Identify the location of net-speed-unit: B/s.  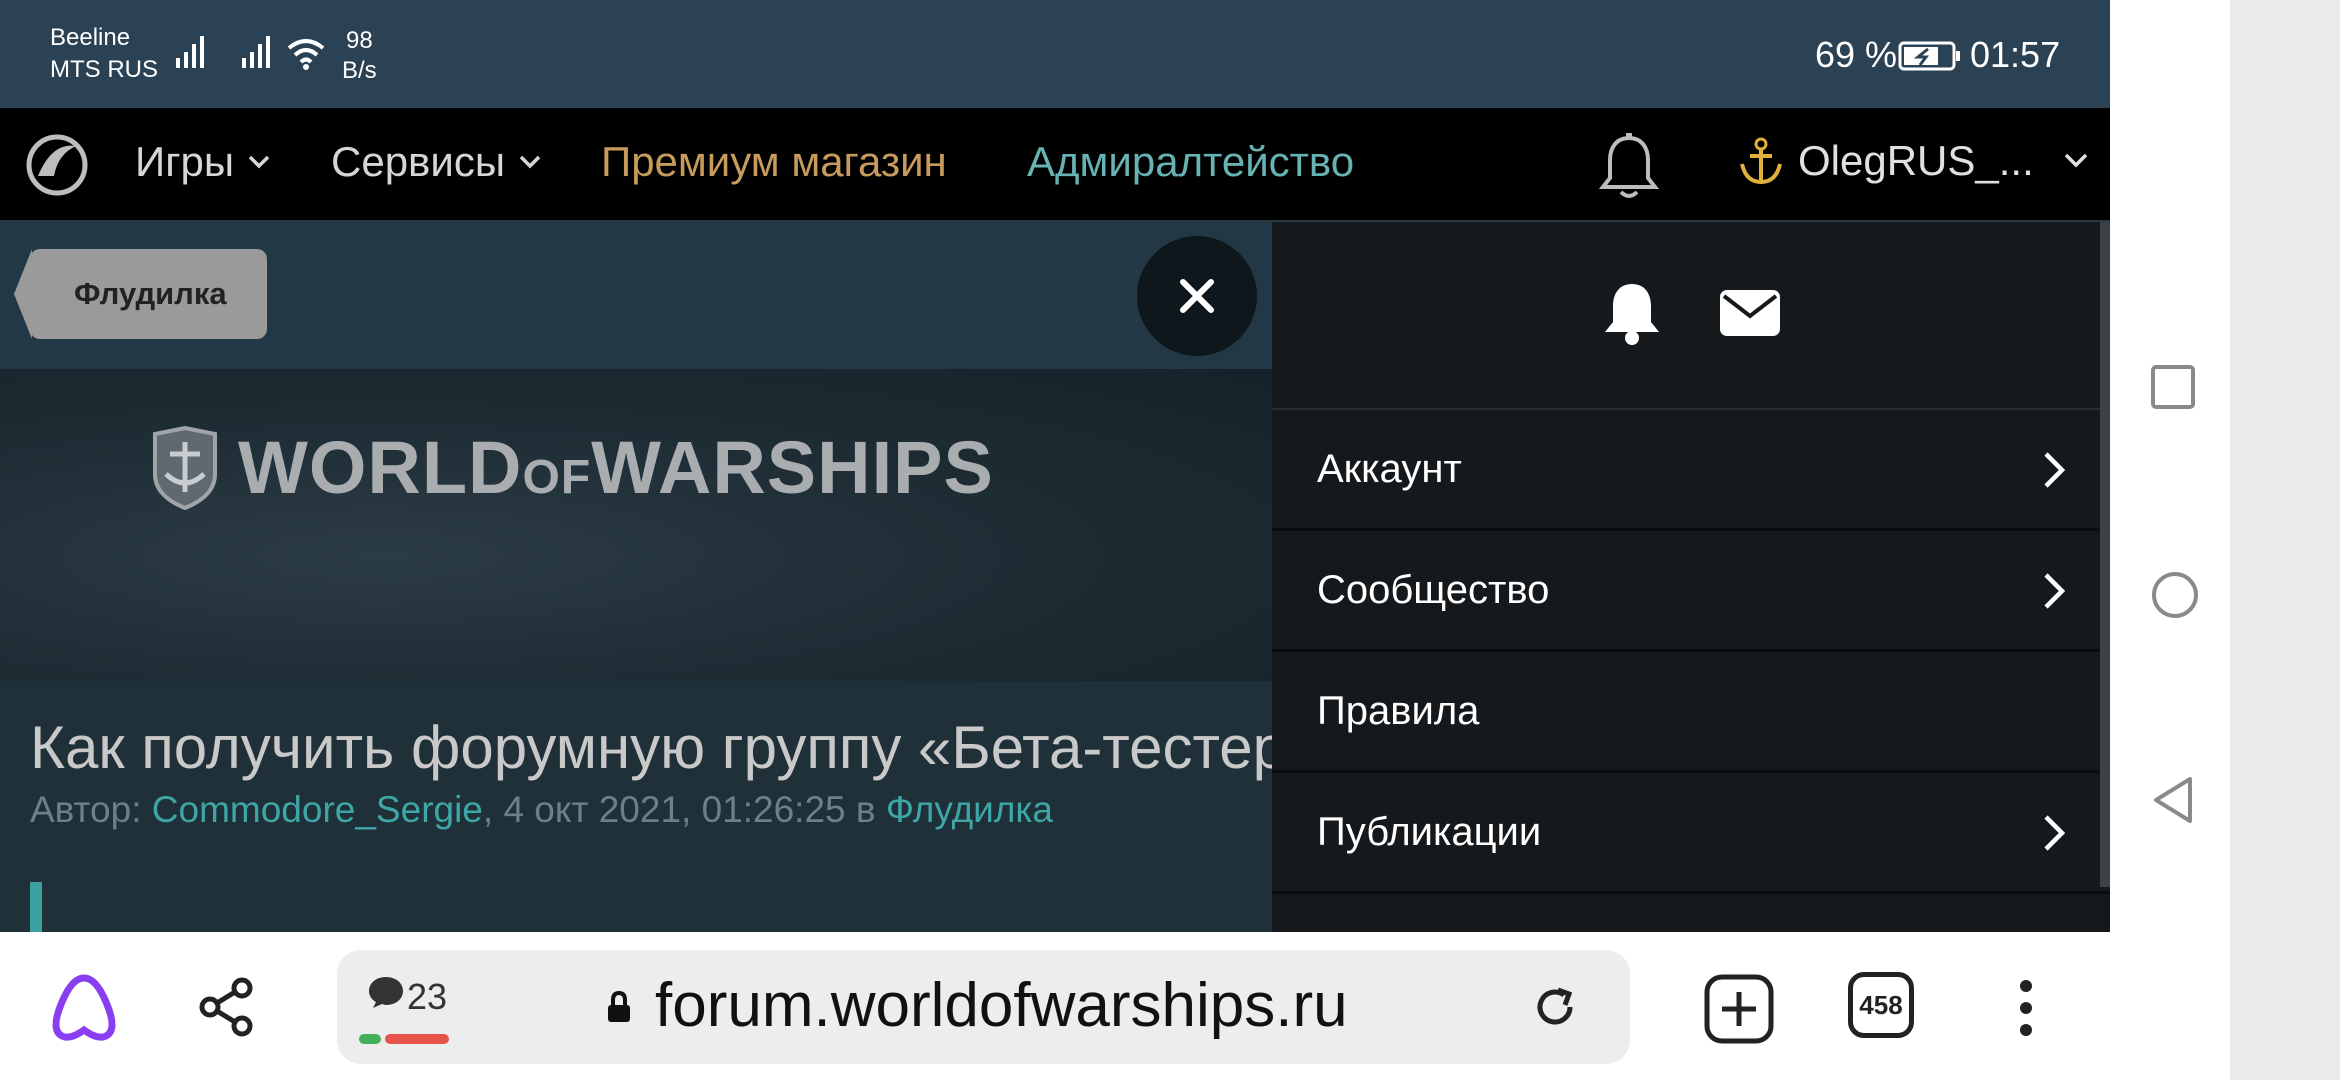
(359, 70).